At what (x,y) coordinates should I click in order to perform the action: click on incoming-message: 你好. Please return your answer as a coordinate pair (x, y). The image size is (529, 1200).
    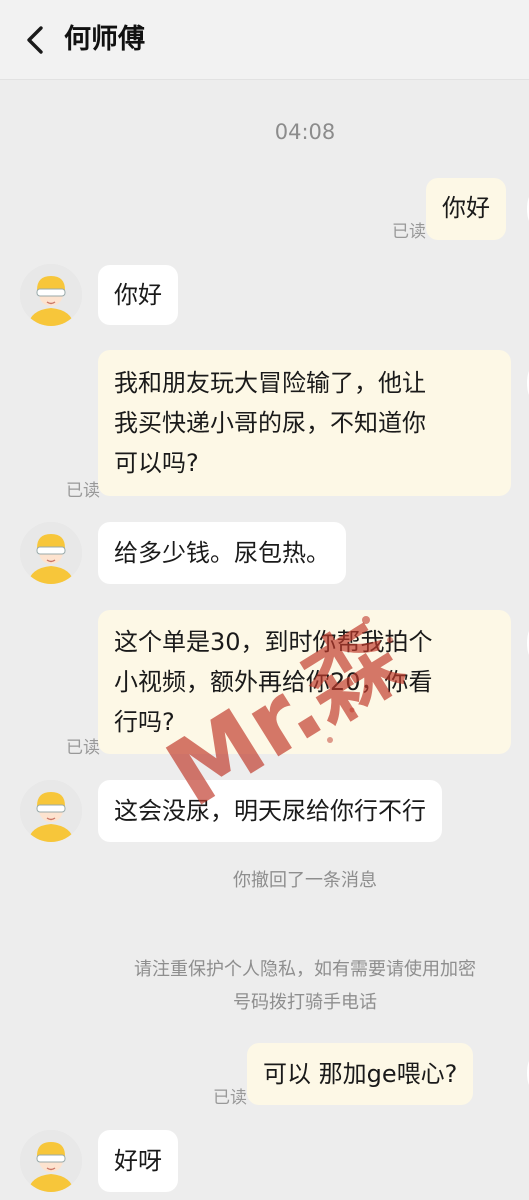
    Looking at the image, I should click on (138, 295).